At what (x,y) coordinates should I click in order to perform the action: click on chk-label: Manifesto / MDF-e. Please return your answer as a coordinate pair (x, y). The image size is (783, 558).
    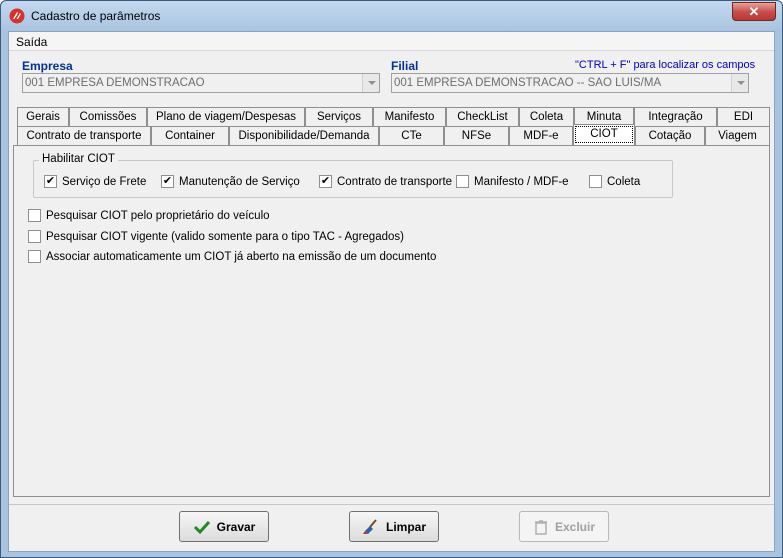
    Looking at the image, I should click on (521, 181).